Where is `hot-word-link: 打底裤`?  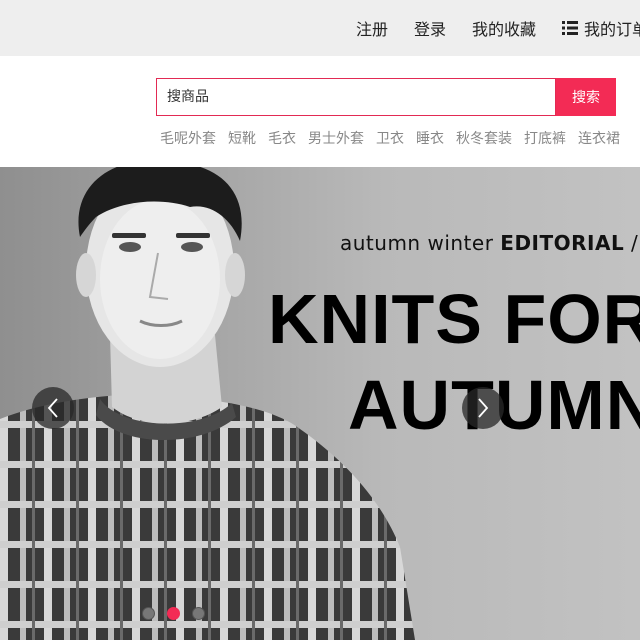 hot-word-link: 打底裤 is located at coordinates (545, 138).